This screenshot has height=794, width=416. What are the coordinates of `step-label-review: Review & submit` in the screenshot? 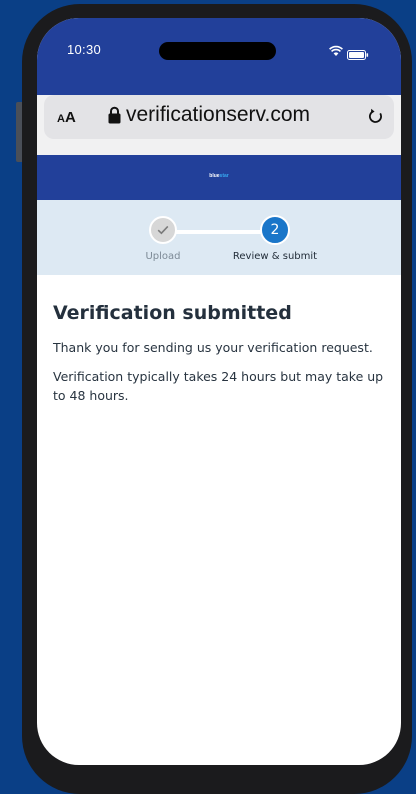 It's located at (275, 256).